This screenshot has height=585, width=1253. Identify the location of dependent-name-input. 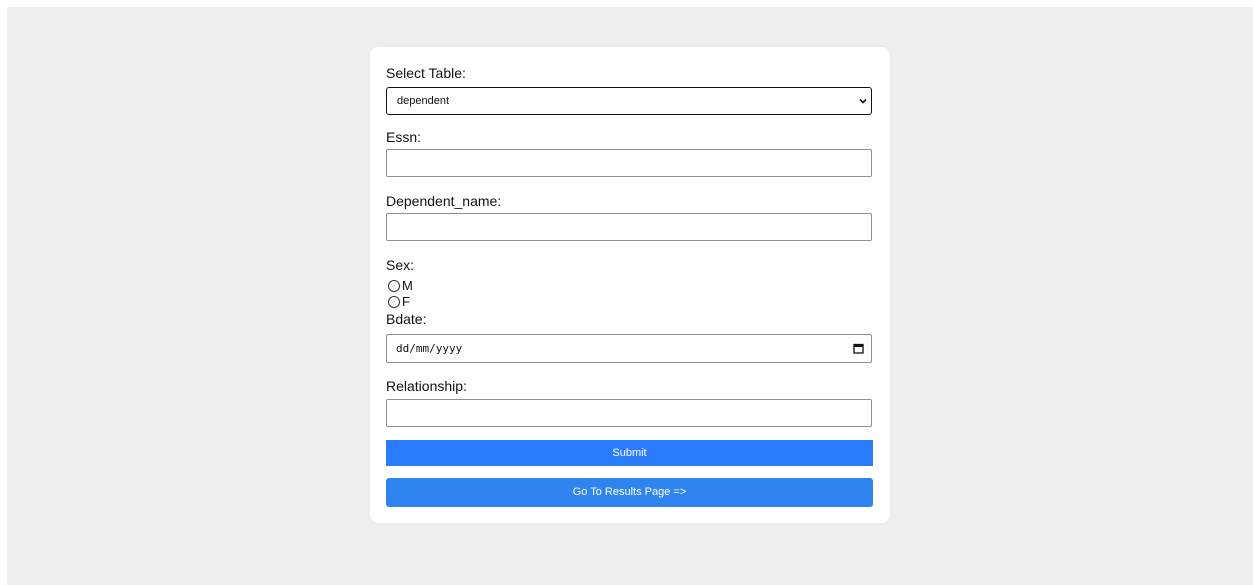
(629, 227).